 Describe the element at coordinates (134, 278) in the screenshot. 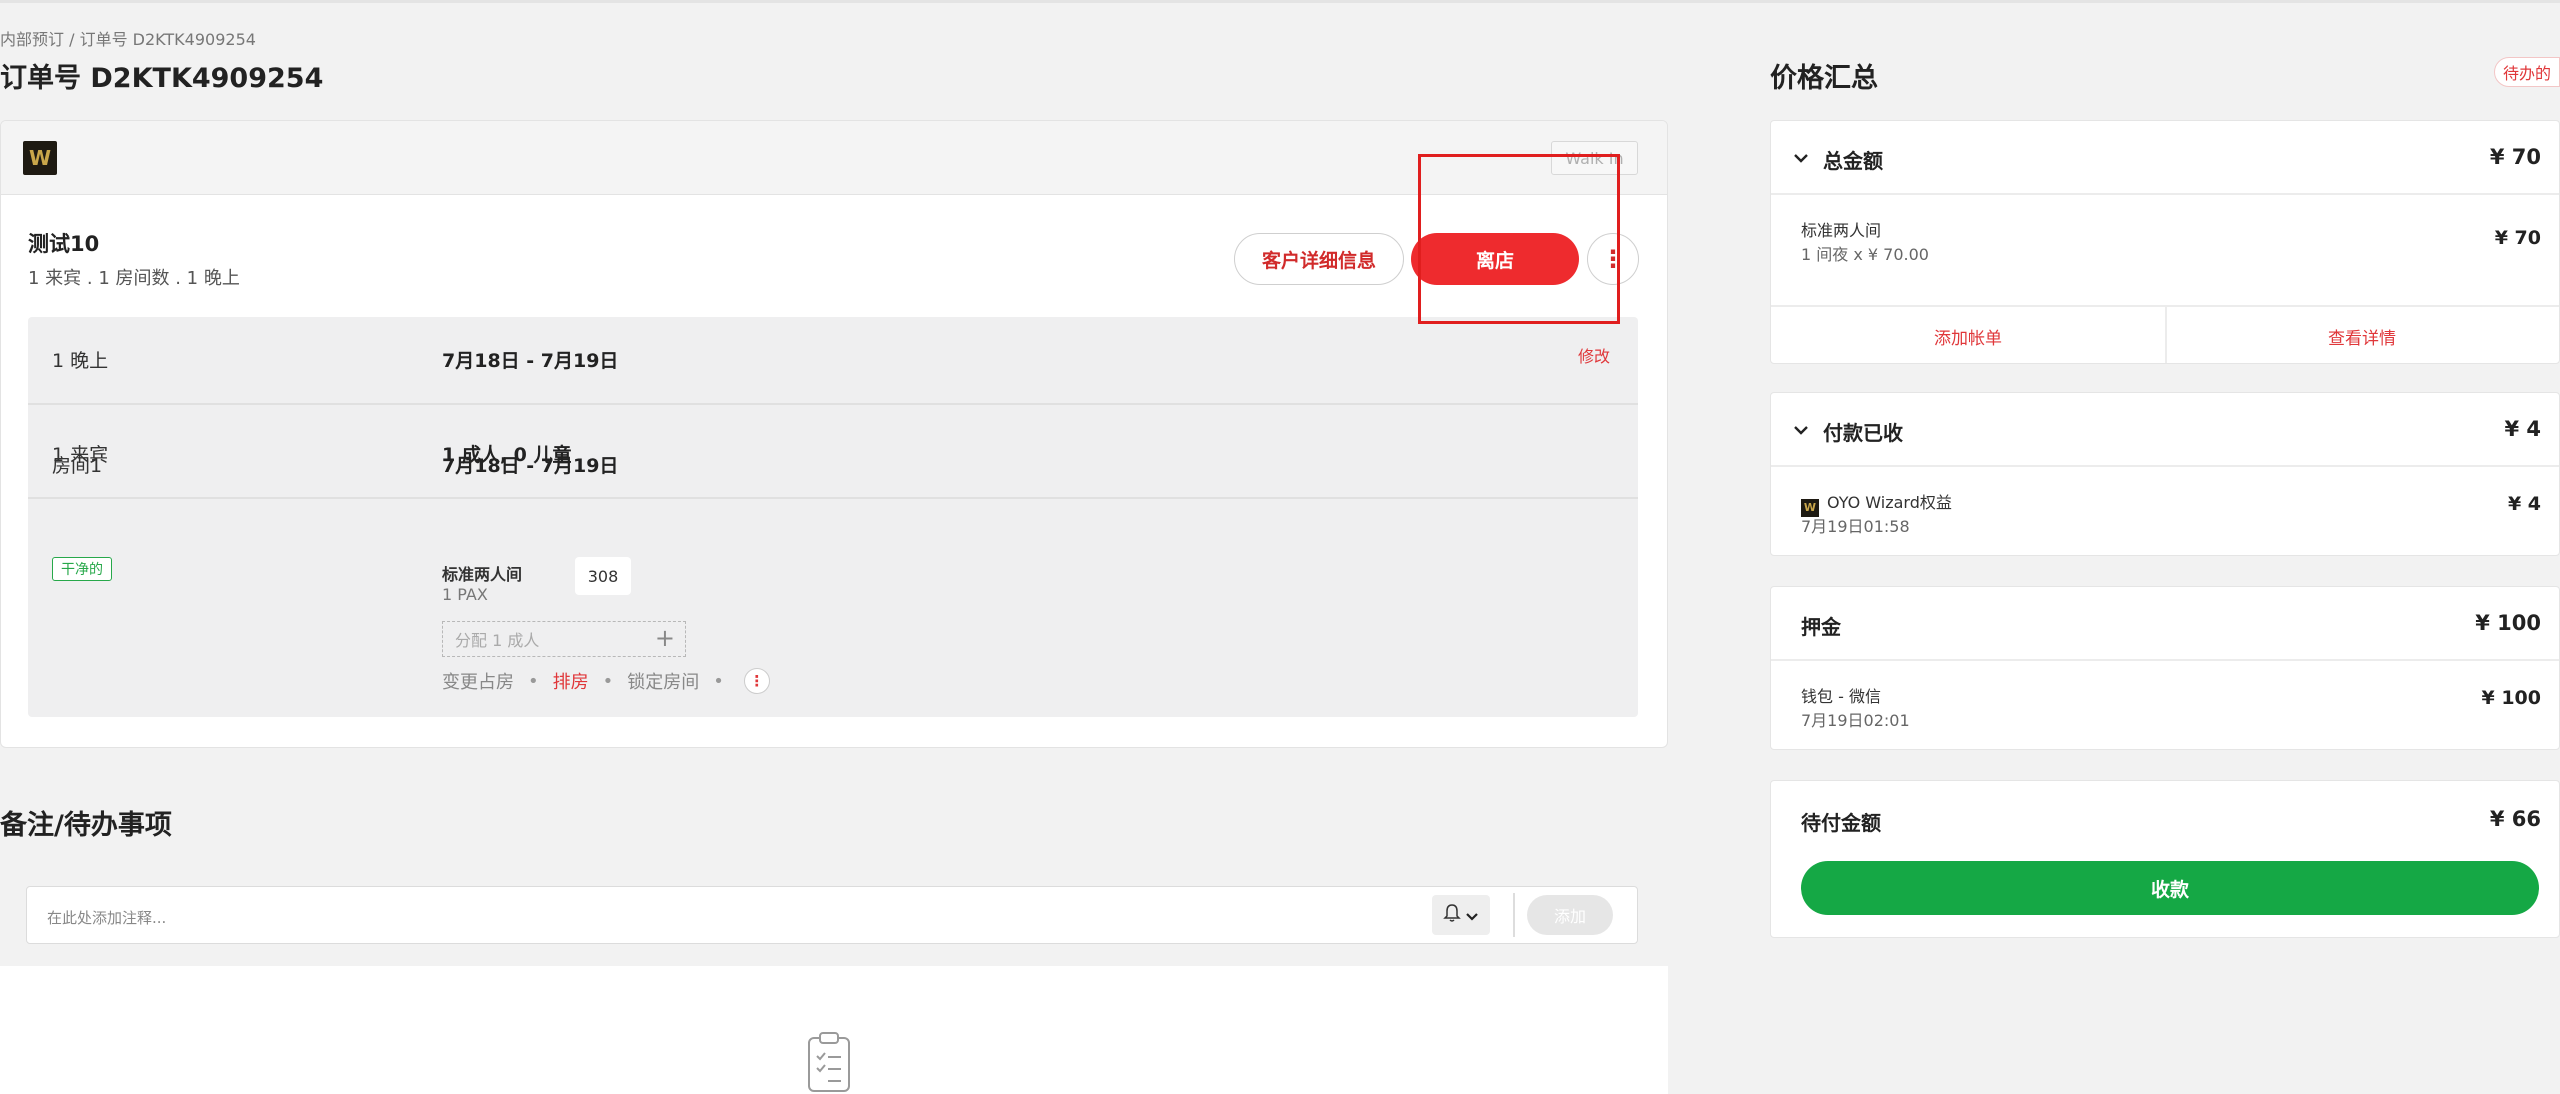

I see `guest-summary: 1 来宾 . 1 房间数 . 1 晚上` at that location.